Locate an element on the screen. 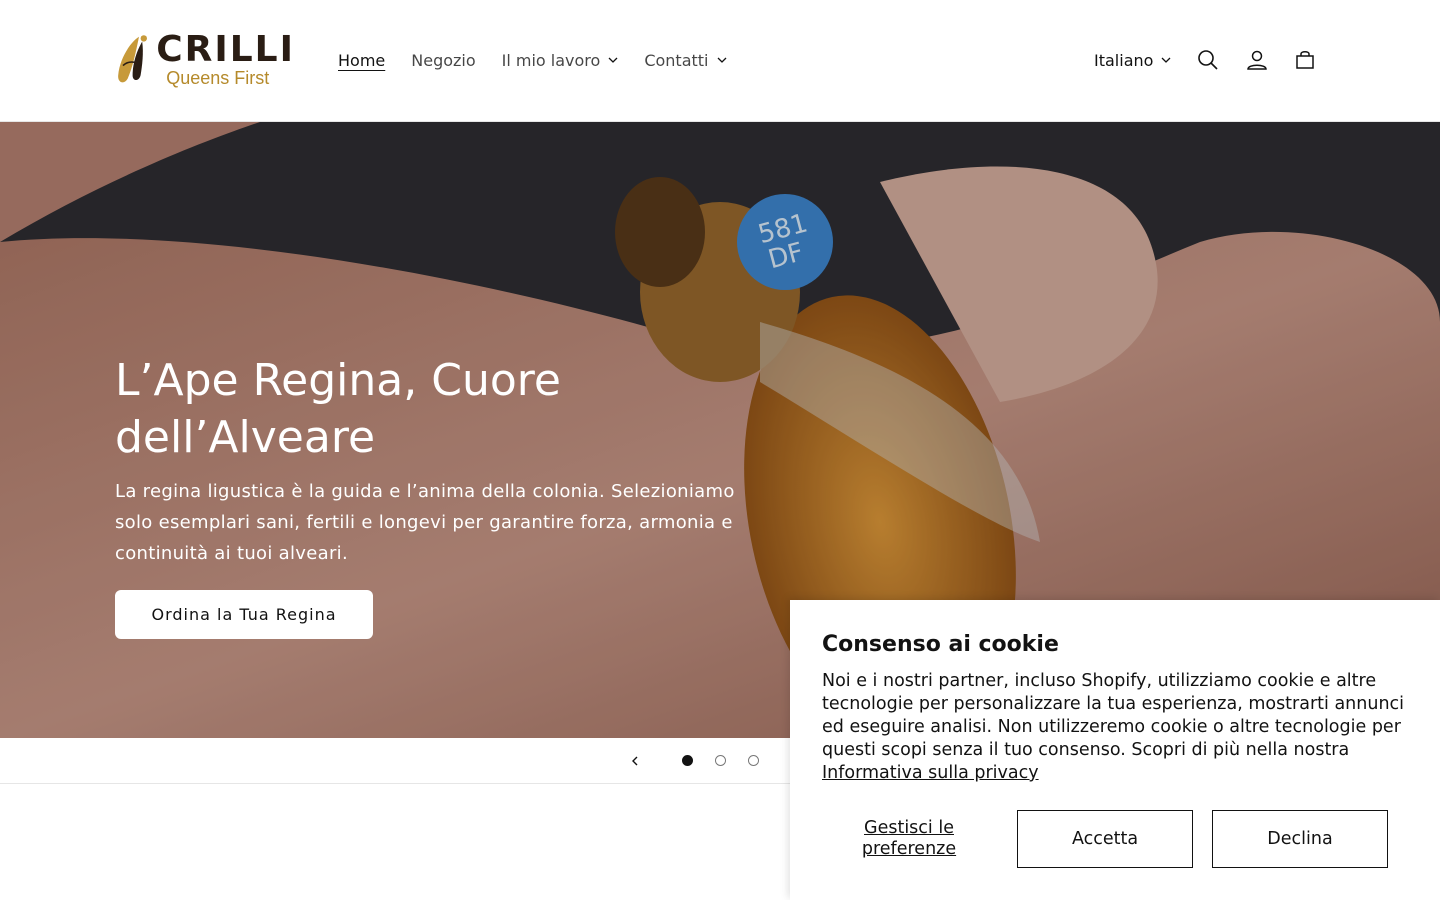  order-queen-button: Ordina la Tua Regina is located at coordinates (244, 614).